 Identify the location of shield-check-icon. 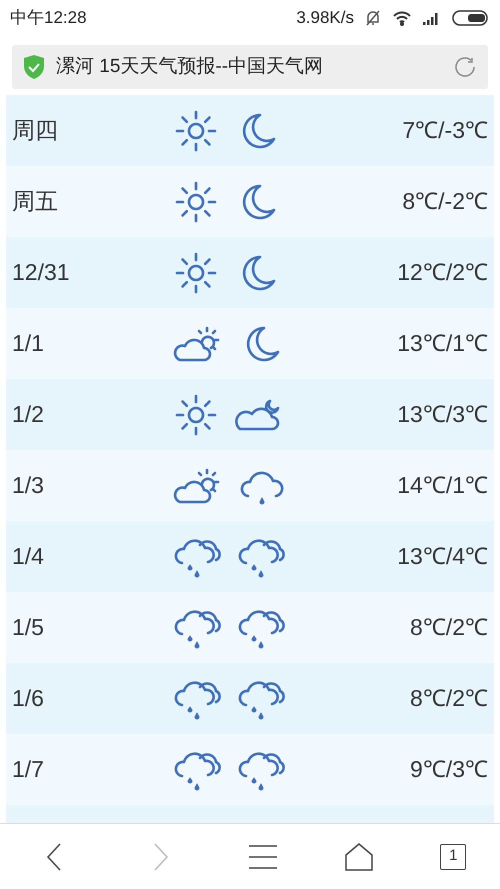
(34, 67).